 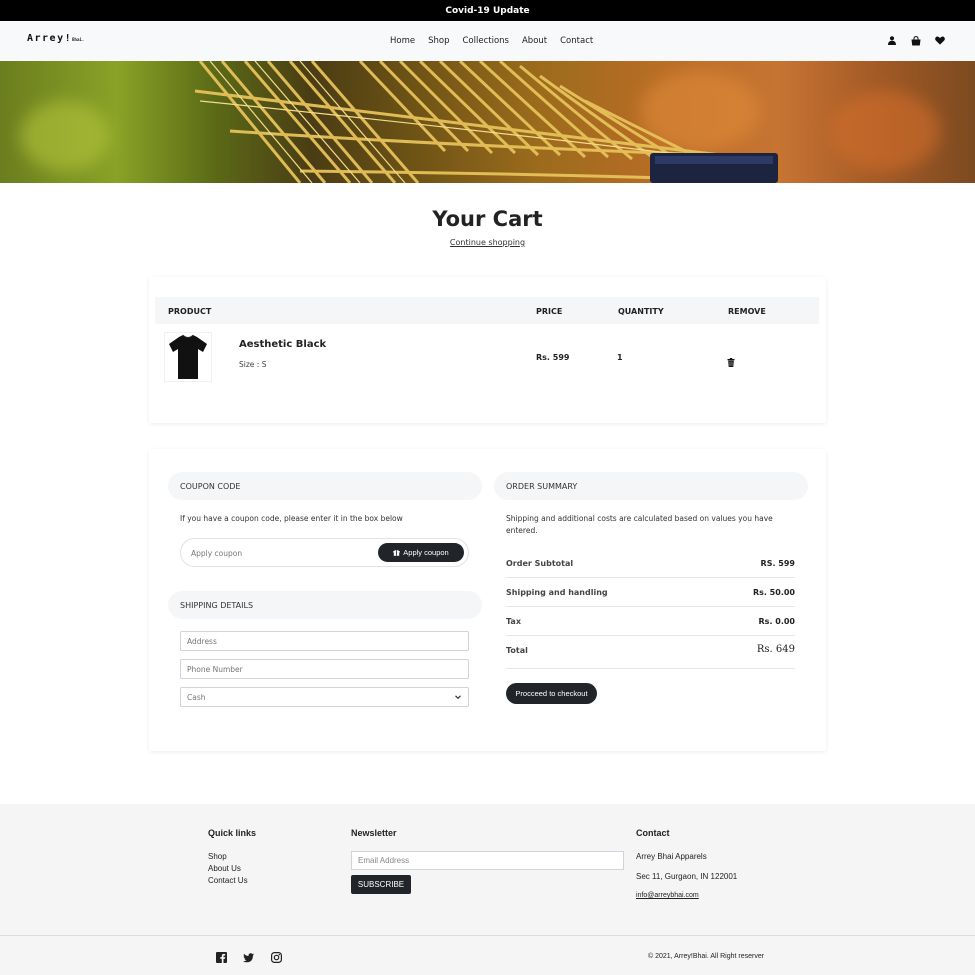 I want to click on shipping-label: Shipping and handling, so click(x=557, y=592).